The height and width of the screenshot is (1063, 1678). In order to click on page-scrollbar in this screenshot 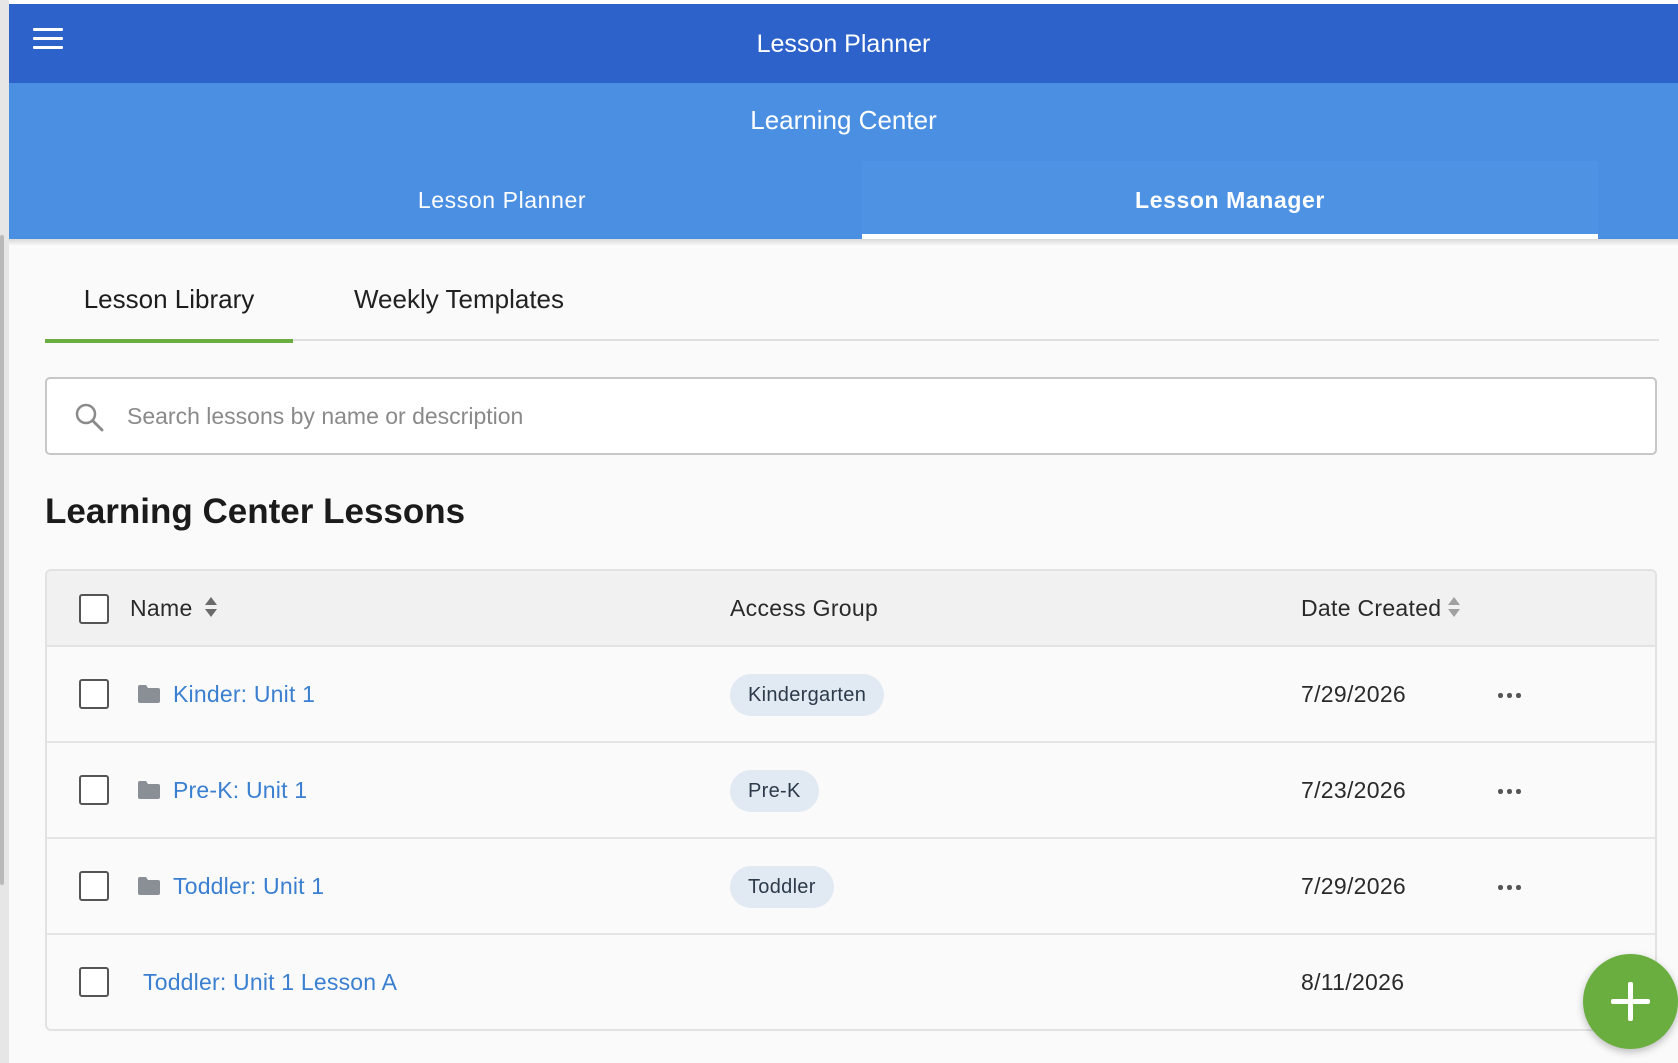, I will do `click(2, 560)`.